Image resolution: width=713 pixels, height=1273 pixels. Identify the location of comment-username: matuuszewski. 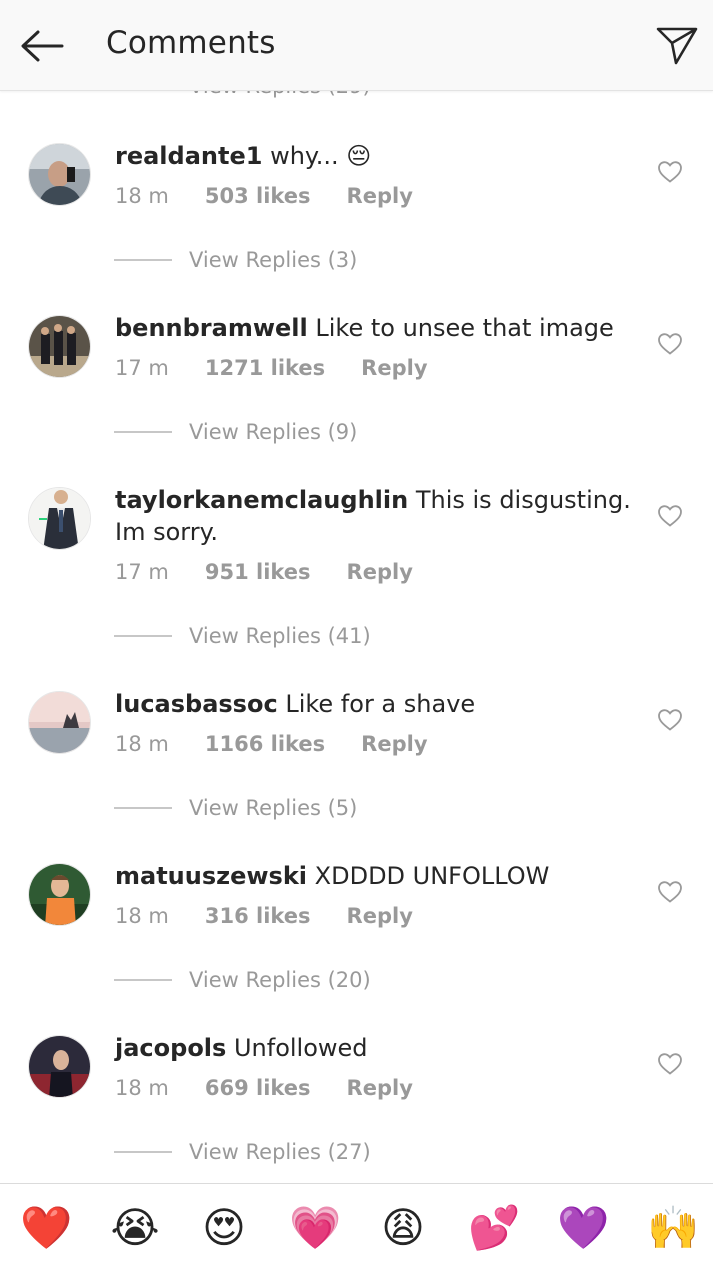
(211, 876).